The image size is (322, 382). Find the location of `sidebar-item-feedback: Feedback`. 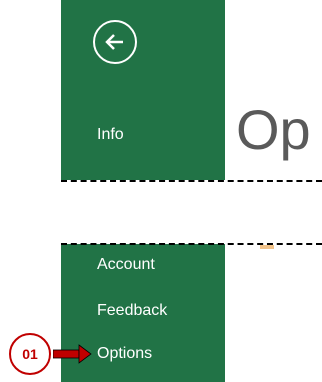

sidebar-item-feedback: Feedback is located at coordinates (132, 311).